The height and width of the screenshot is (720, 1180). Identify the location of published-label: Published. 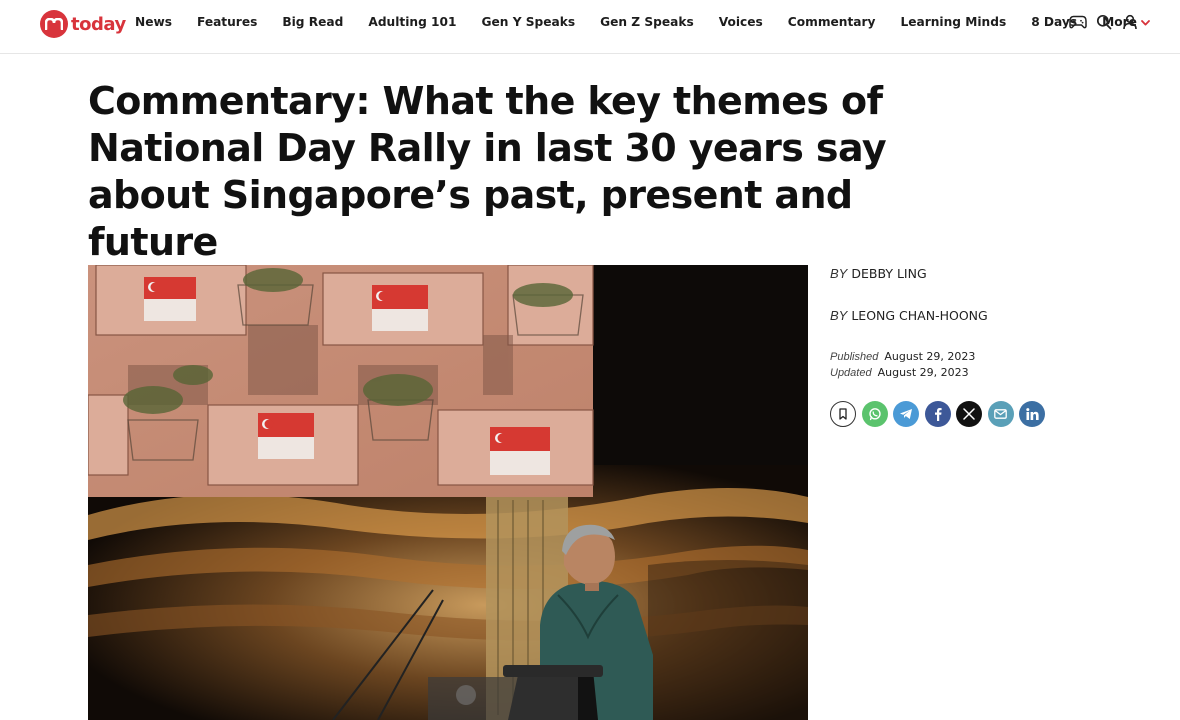
(854, 357).